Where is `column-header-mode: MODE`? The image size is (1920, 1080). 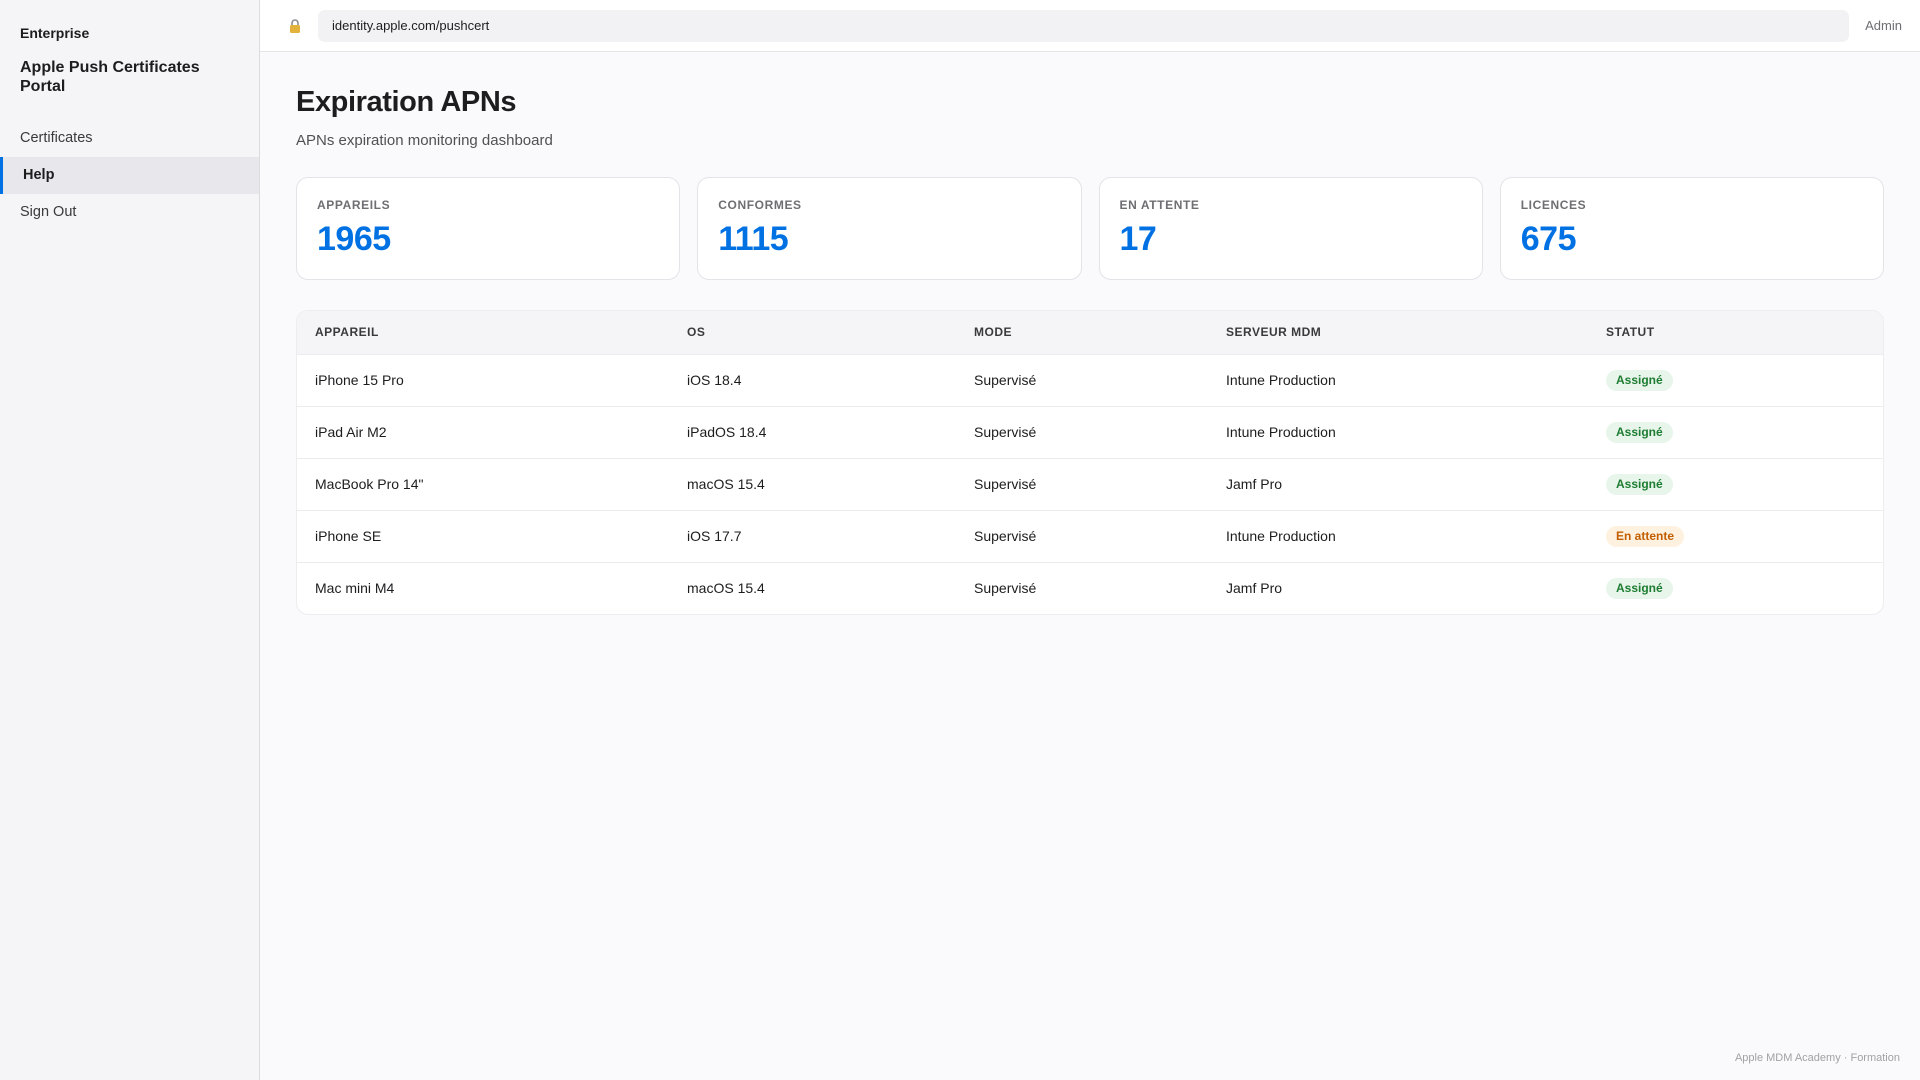 column-header-mode: MODE is located at coordinates (1082, 332).